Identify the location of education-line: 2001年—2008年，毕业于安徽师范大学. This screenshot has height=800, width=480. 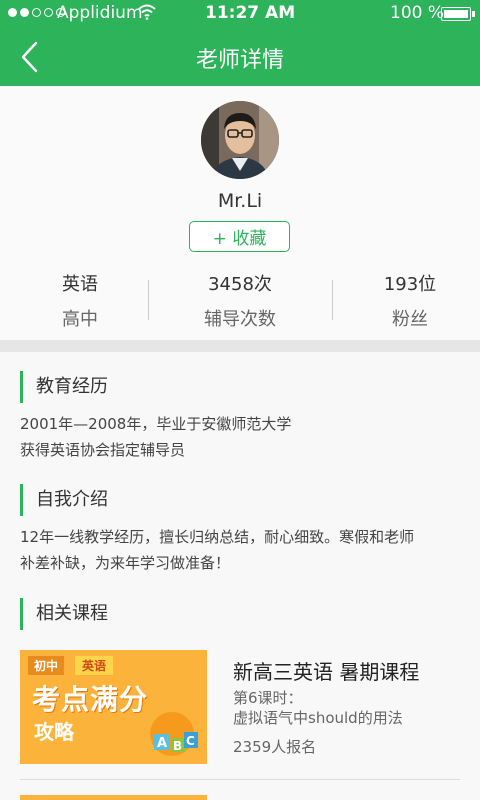
(156, 424).